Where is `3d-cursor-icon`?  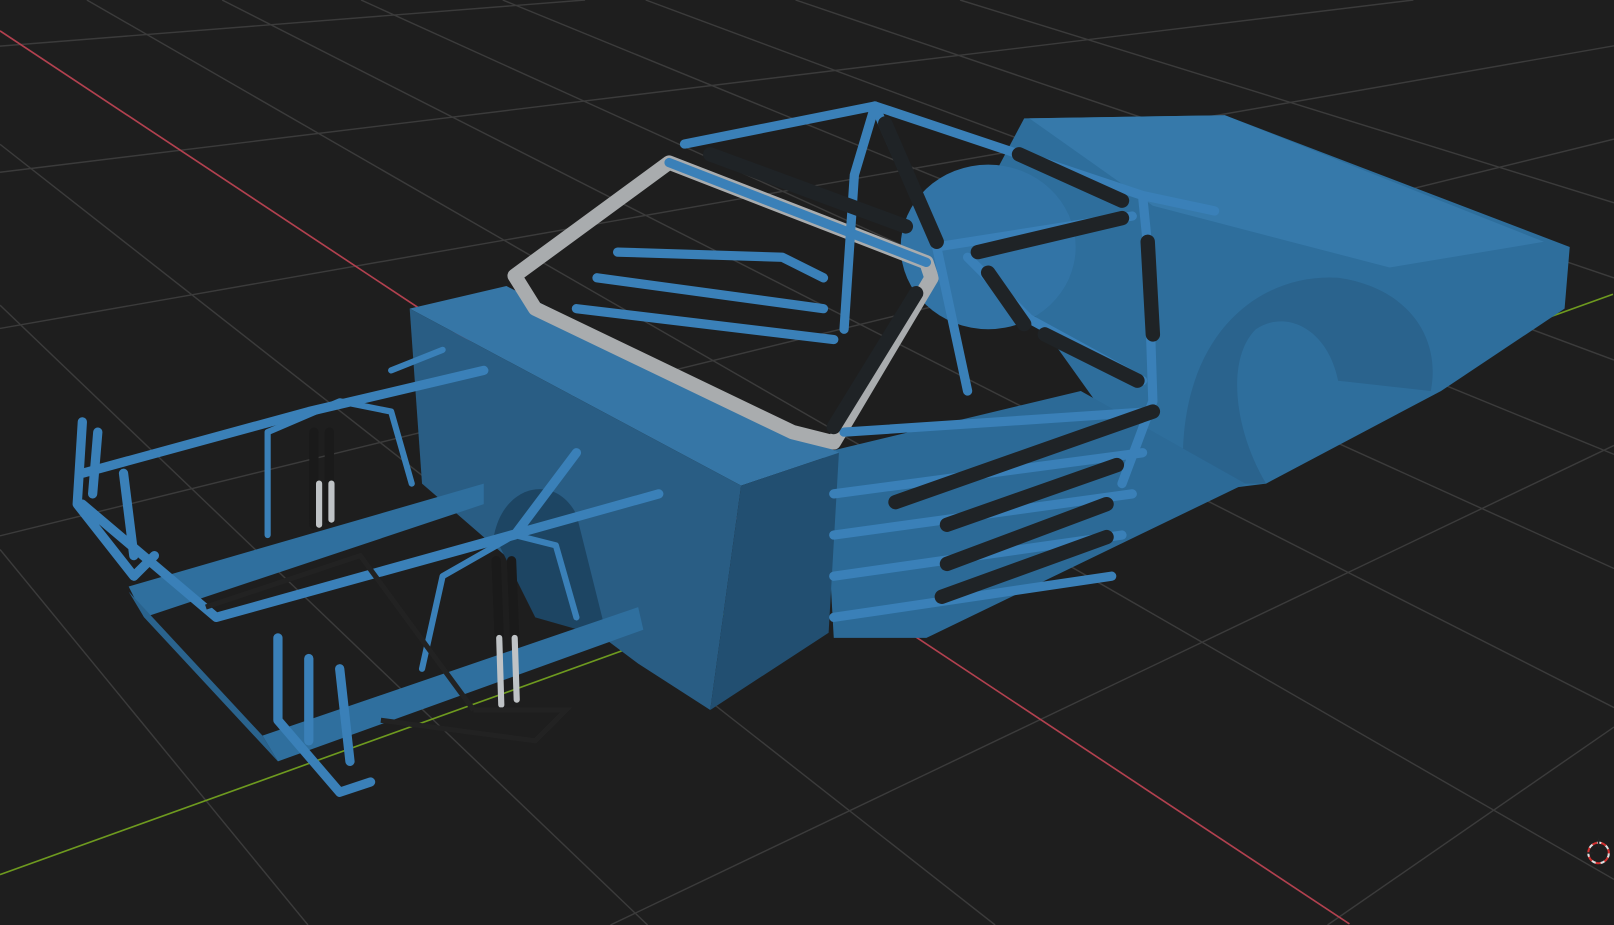
3d-cursor-icon is located at coordinates (1597, 851).